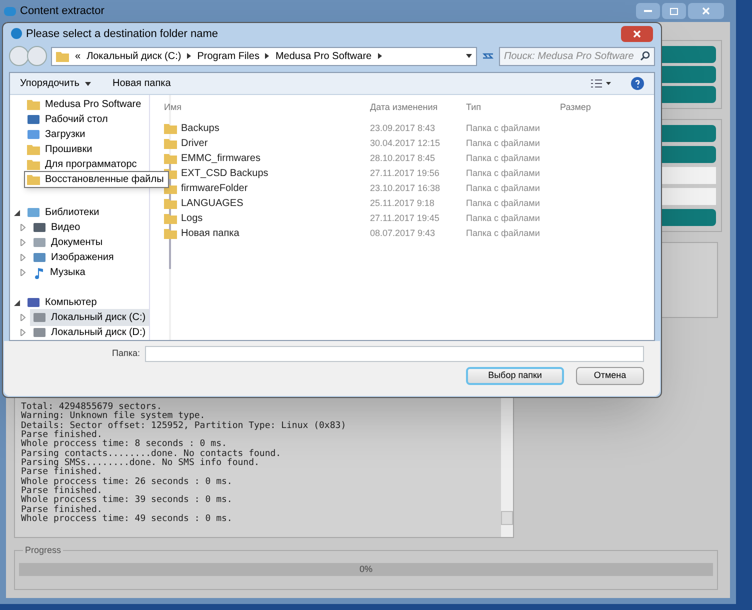  What do you see at coordinates (91, 407) in the screenshot?
I see `log-line: Total: 4294855679 sectors.` at bounding box center [91, 407].